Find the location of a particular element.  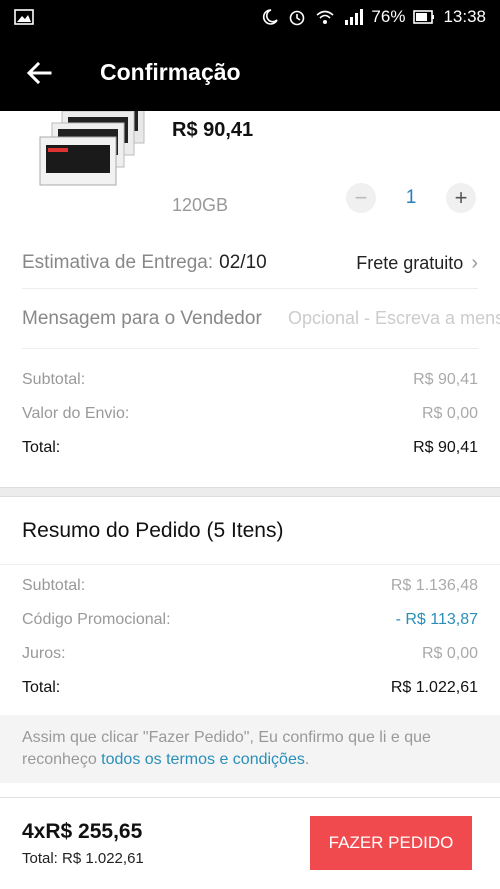

clock: 13:38 is located at coordinates (464, 16).